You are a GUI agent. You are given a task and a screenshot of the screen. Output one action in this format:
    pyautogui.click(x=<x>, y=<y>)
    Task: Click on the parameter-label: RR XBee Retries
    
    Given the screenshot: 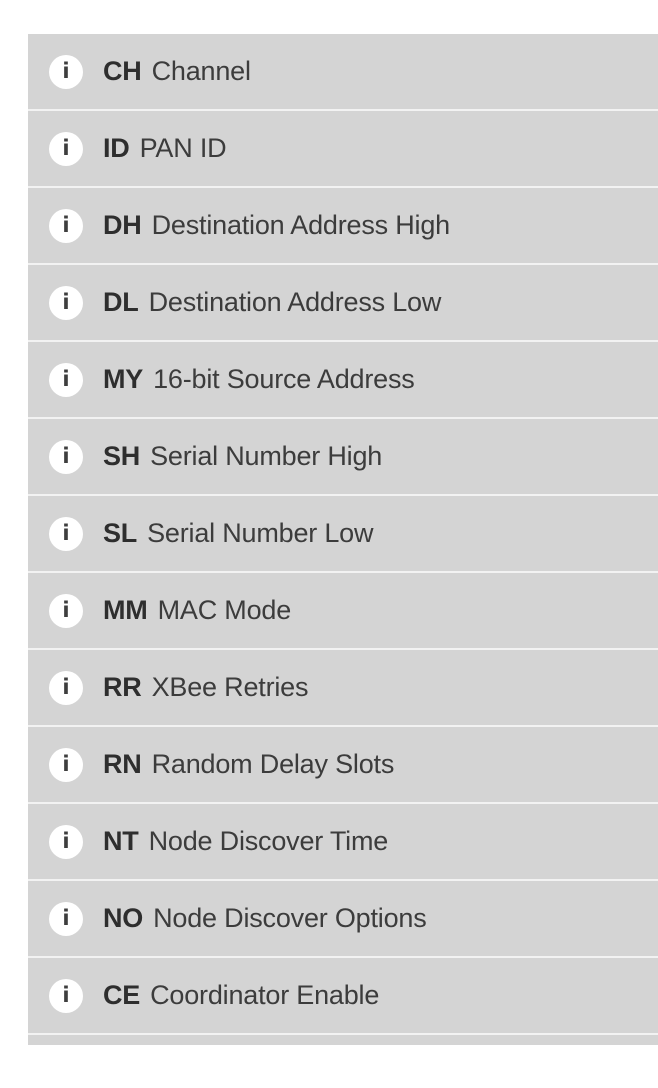 What is the action you would take?
    pyautogui.click(x=205, y=687)
    